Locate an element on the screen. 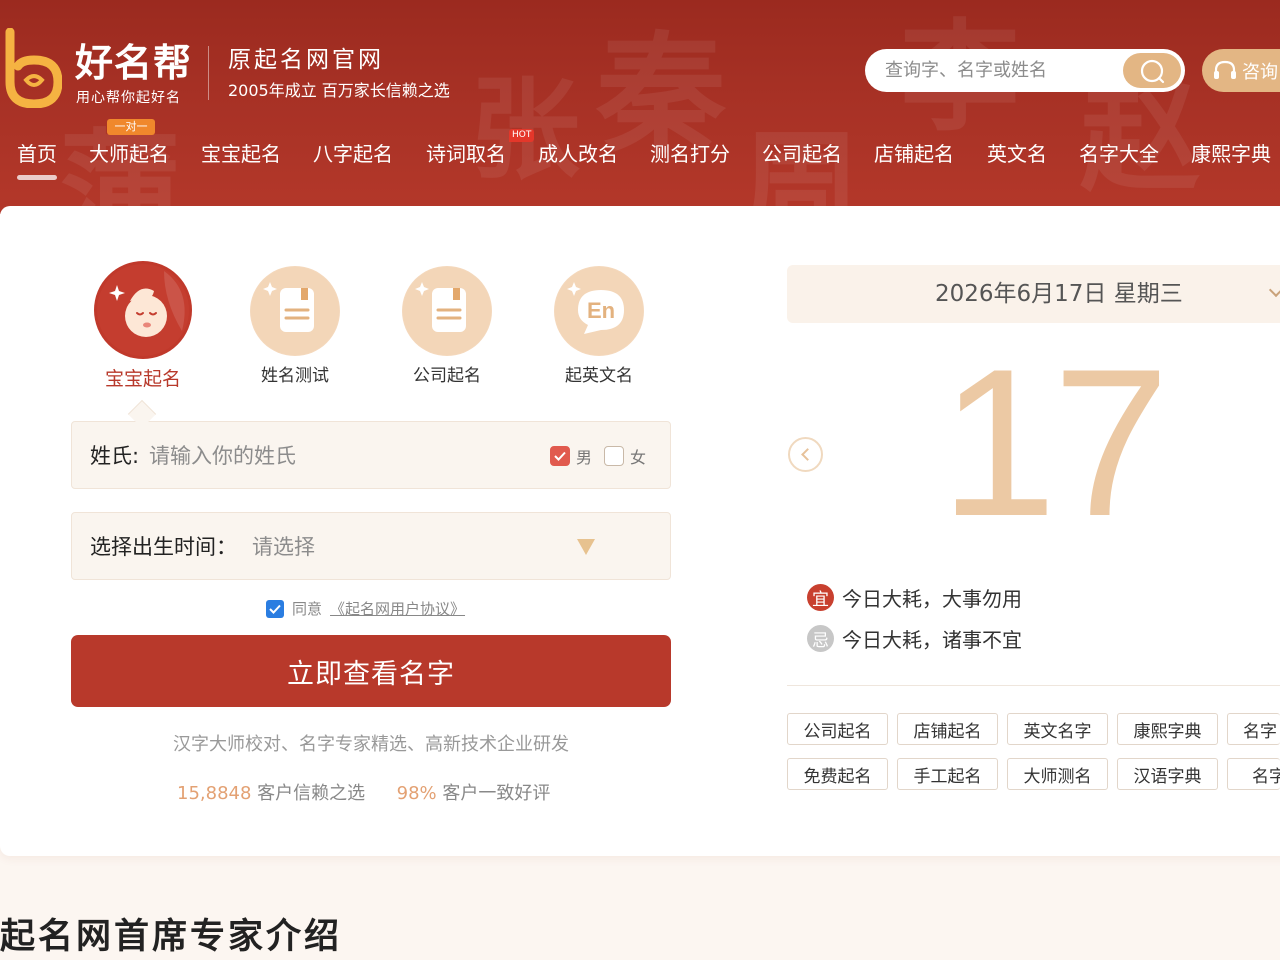 This screenshot has width=1280, height=960. gender-male-checkbox is located at coordinates (560, 456).